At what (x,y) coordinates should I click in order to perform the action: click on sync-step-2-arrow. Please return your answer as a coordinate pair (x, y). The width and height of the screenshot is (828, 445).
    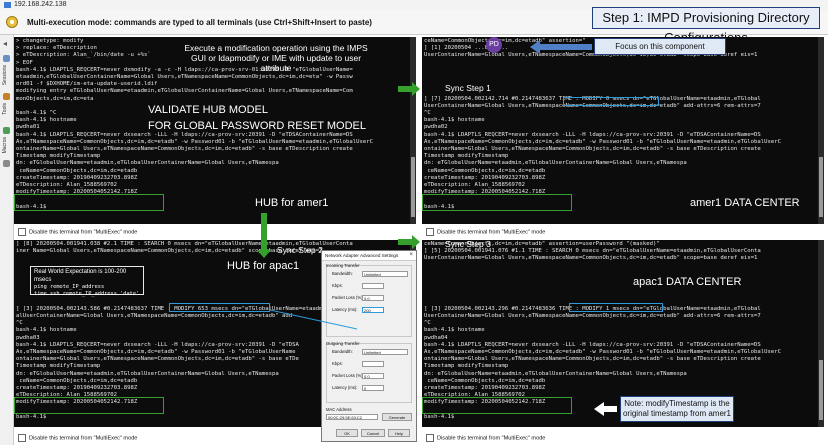
    Looking at the image, I should click on (264, 235).